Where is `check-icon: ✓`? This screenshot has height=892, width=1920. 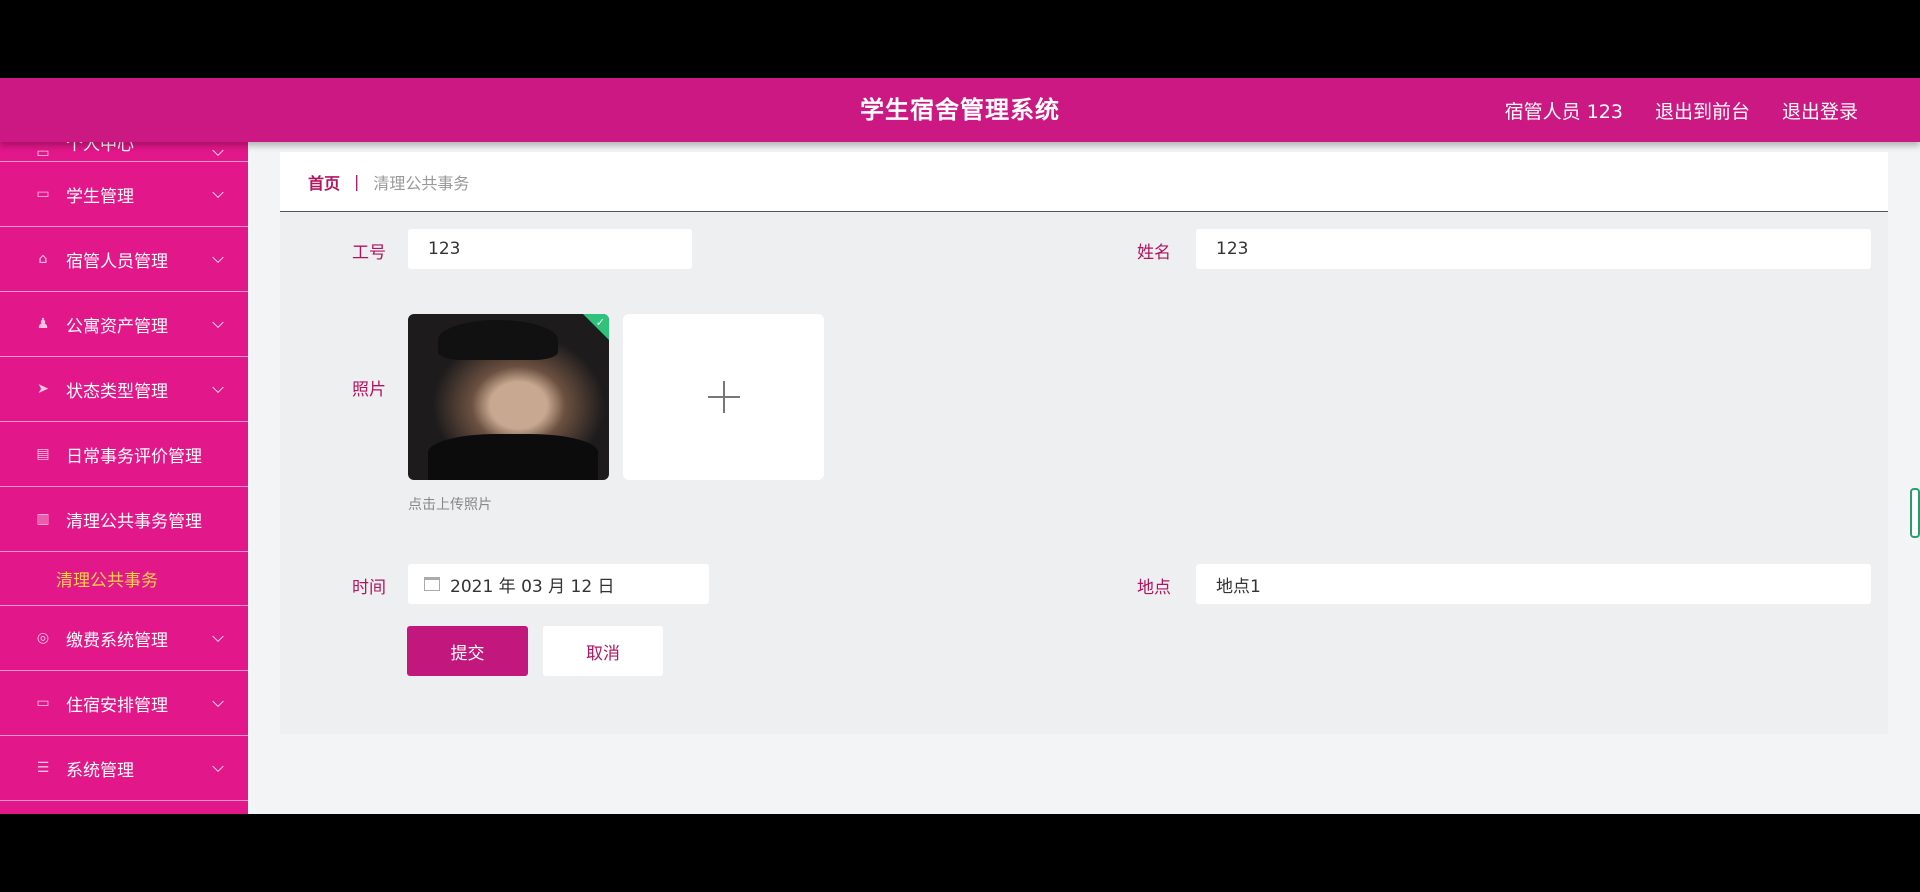 check-icon: ✓ is located at coordinates (600, 322).